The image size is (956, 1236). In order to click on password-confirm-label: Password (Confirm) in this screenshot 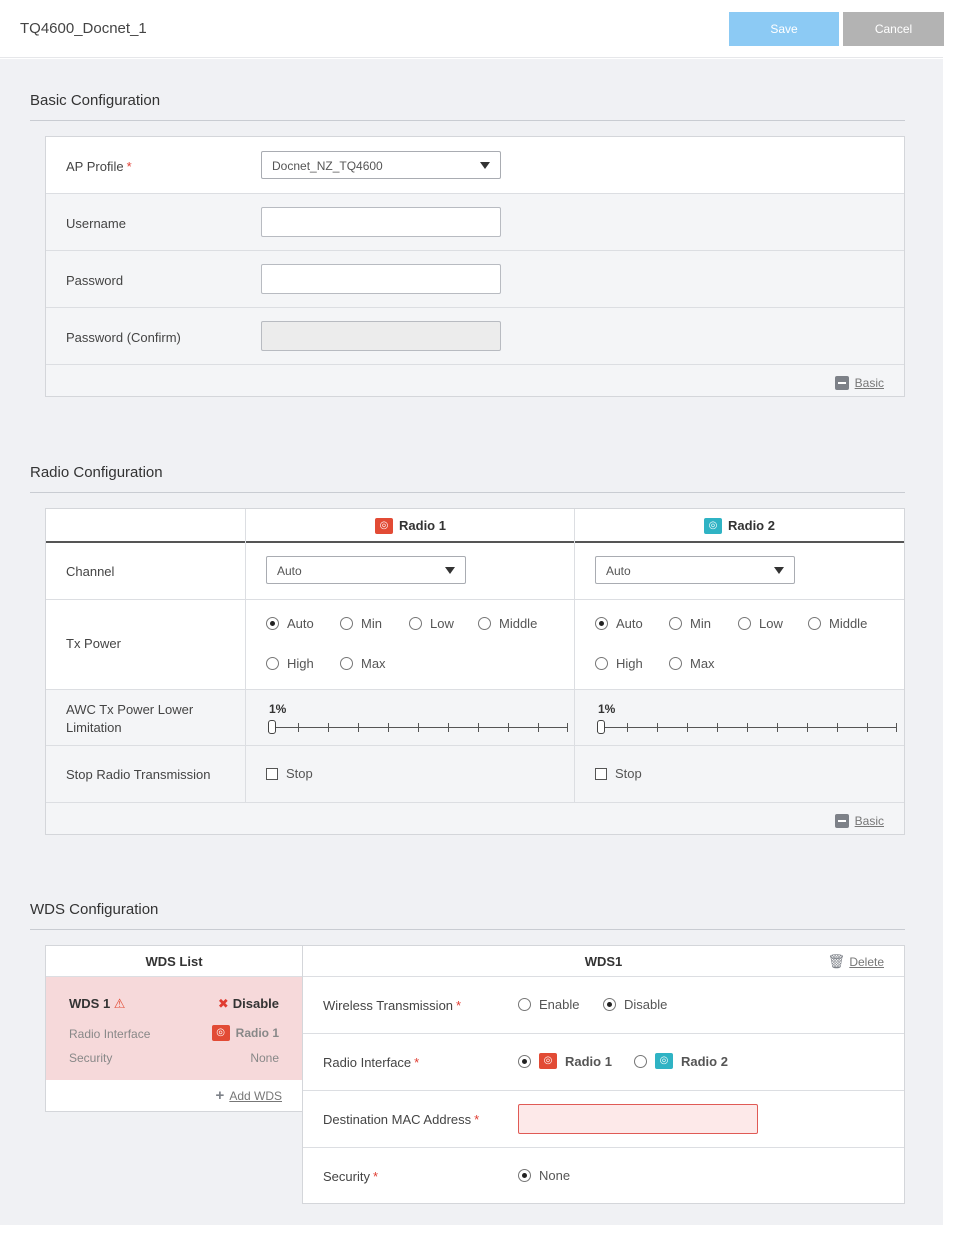, I will do `click(123, 337)`.